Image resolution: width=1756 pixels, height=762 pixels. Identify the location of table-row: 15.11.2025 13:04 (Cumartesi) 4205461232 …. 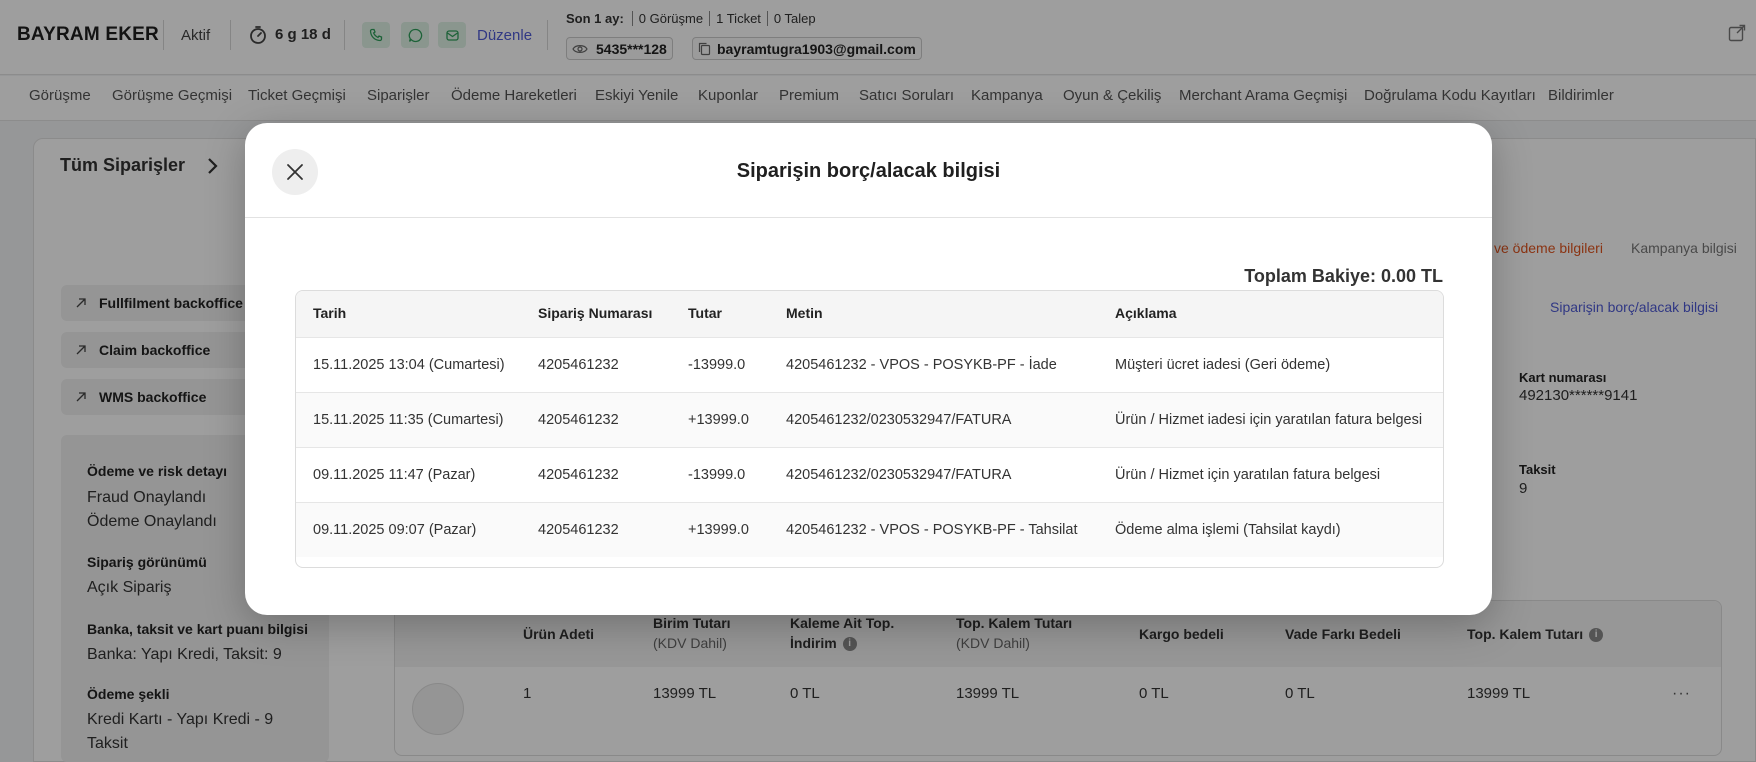
(869, 364).